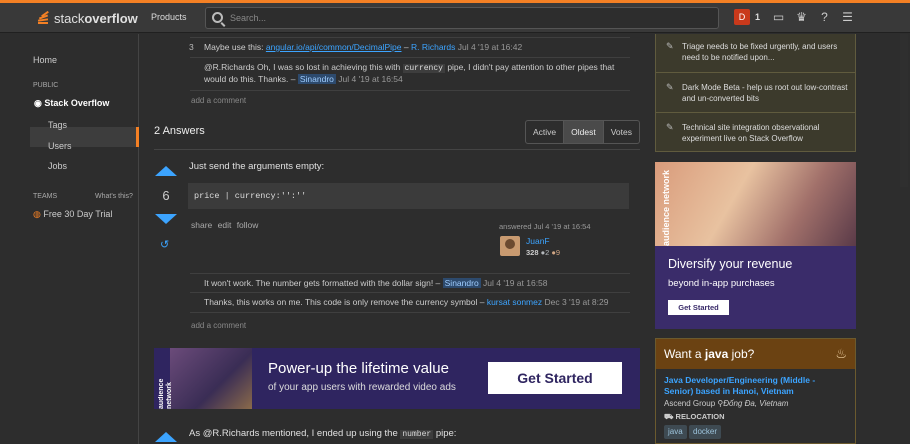 The image size is (910, 444). Describe the element at coordinates (43, 18) in the screenshot. I see `stack-logo-icon` at that location.